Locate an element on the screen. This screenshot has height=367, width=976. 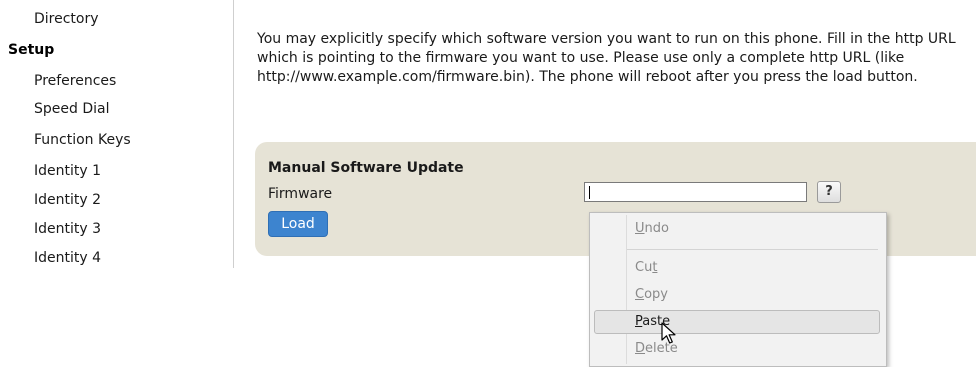
sidebar-item-identity-1: Identity 1 is located at coordinates (67, 171).